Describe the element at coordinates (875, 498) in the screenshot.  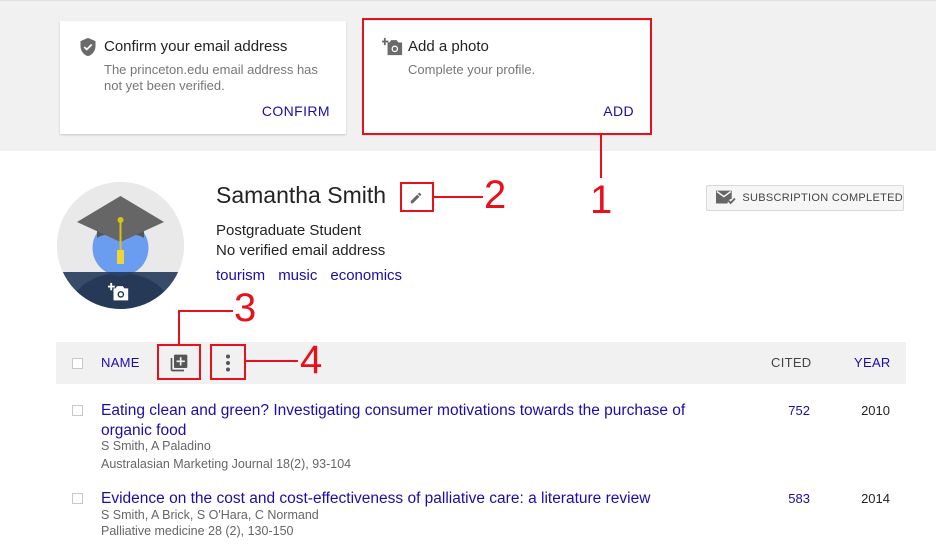
I see `article-year: 2014` at that location.